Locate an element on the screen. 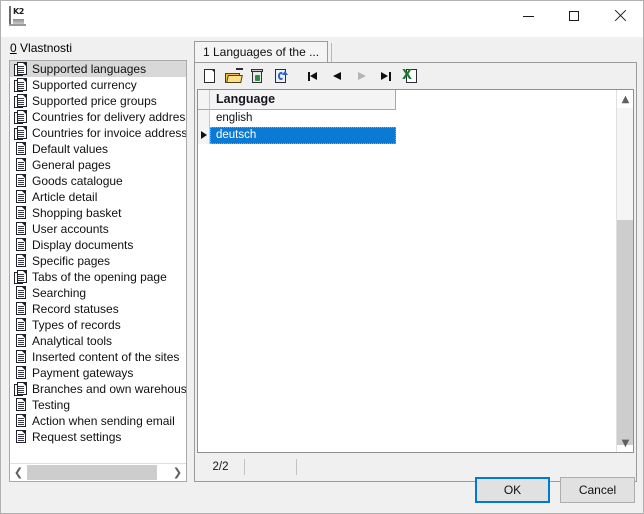  maximize-icon is located at coordinates (574, 16).